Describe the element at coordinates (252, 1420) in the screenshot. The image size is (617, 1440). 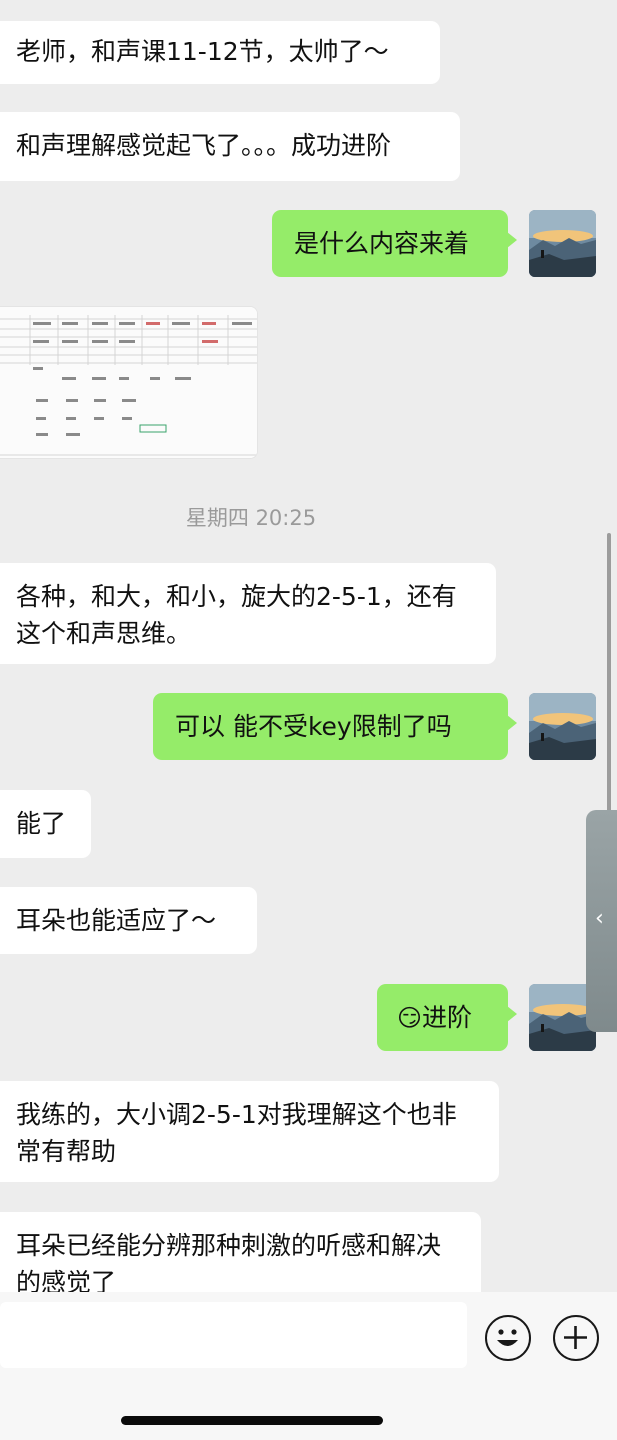
I see `home-indicator` at that location.